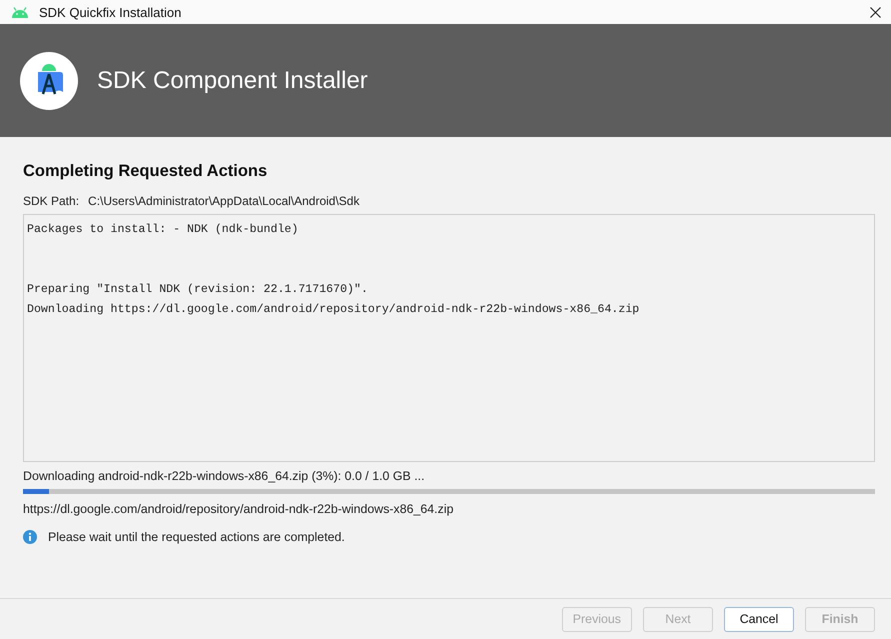 Image resolution: width=891 pixels, height=639 pixels. What do you see at coordinates (110, 12) in the screenshot?
I see `window-title: SDK Quickfix Installation` at bounding box center [110, 12].